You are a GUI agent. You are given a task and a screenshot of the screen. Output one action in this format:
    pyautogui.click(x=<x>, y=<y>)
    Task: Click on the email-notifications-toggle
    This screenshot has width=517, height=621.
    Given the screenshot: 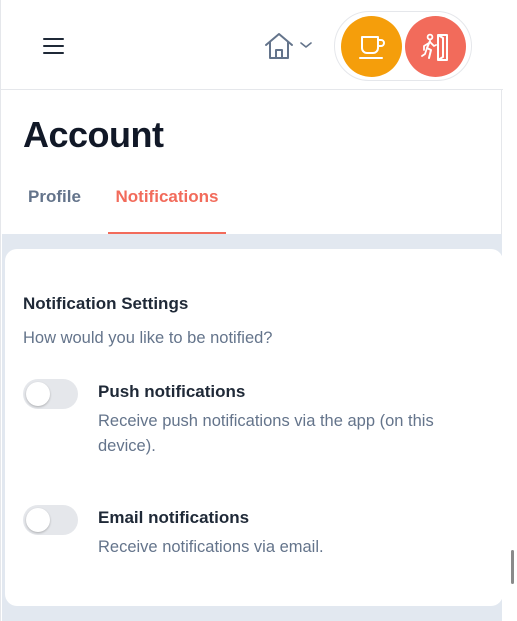 What is the action you would take?
    pyautogui.click(x=50, y=520)
    